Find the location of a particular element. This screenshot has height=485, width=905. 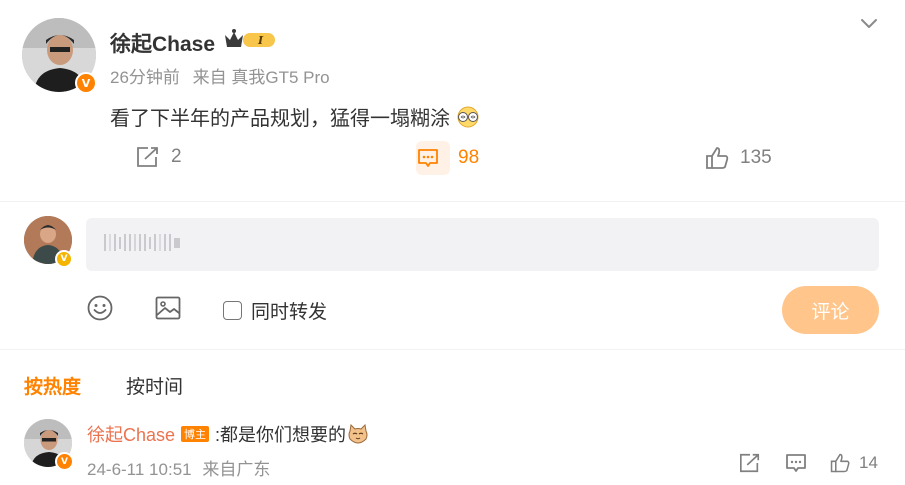

checkbox is located at coordinates (232, 310).